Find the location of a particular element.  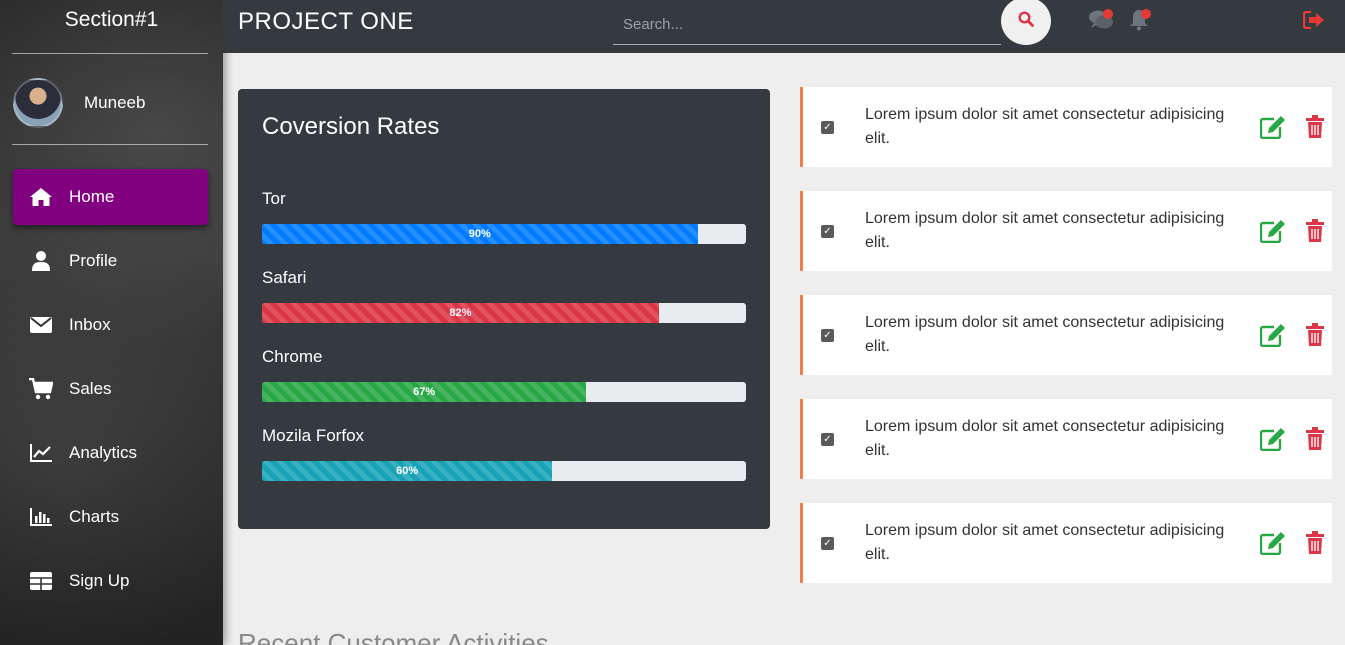

user-panel: Muneeb is located at coordinates (79, 103).